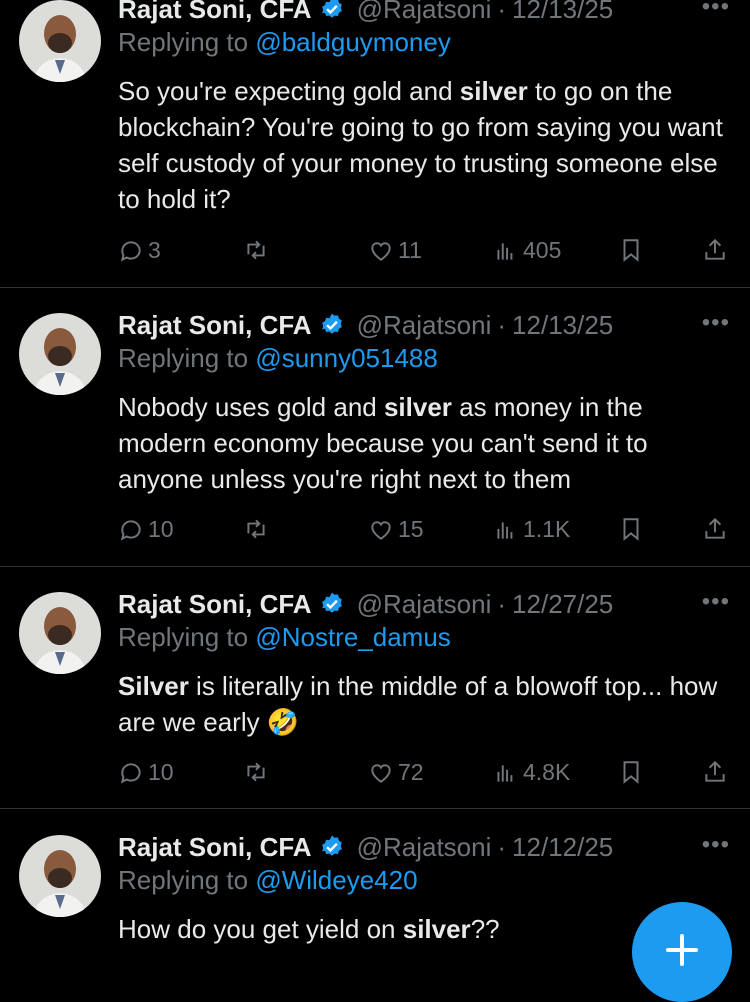 This screenshot has height=1002, width=750. Describe the element at coordinates (527, 250) in the screenshot. I see `views-button: 405` at that location.